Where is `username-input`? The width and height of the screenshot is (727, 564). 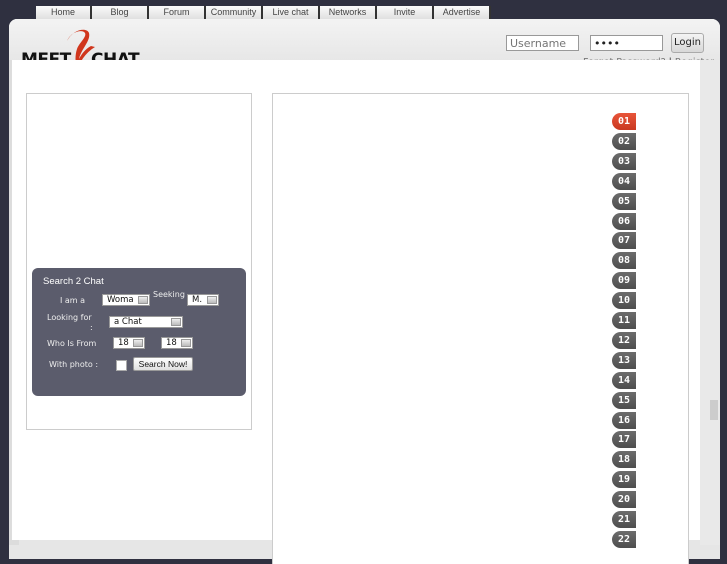
username-input is located at coordinates (542, 43).